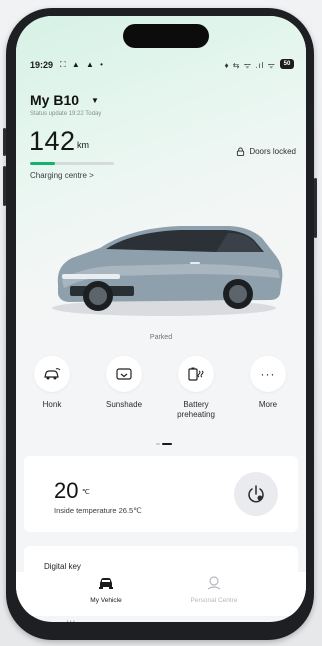 The height and width of the screenshot is (646, 322). I want to click on tab-personal-centre: Personal Centre, so click(214, 590).